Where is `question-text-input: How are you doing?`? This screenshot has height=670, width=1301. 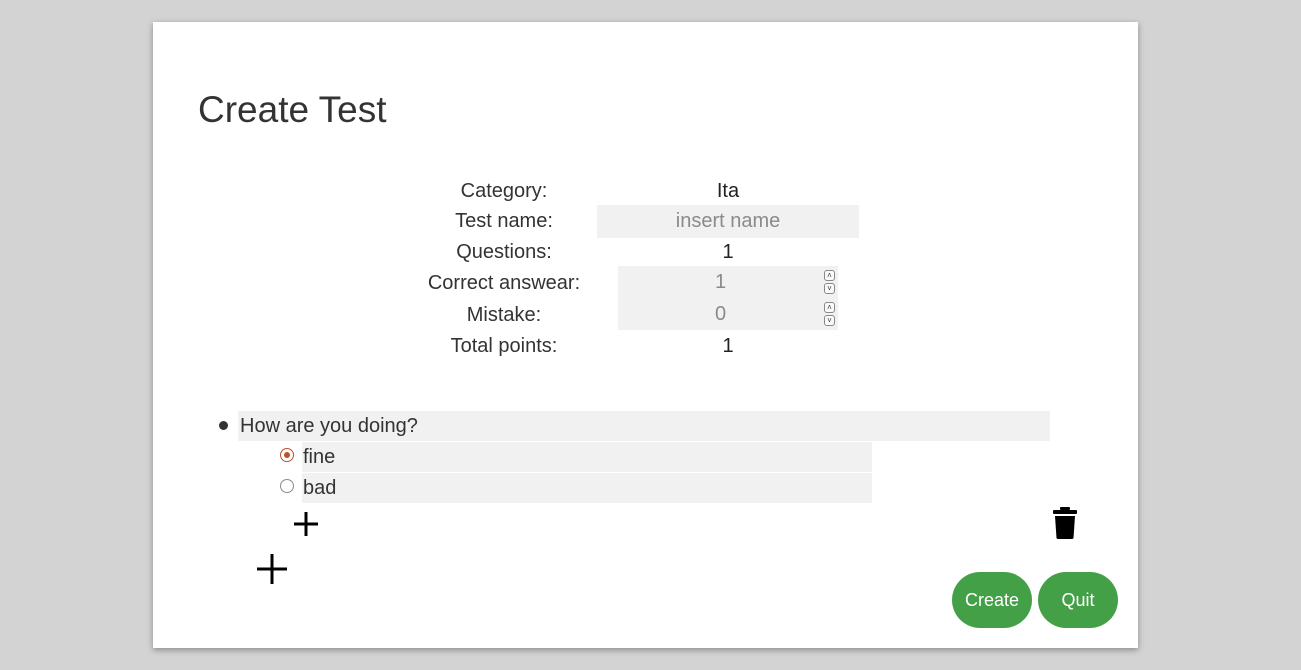
question-text-input: How are you doing? is located at coordinates (644, 426).